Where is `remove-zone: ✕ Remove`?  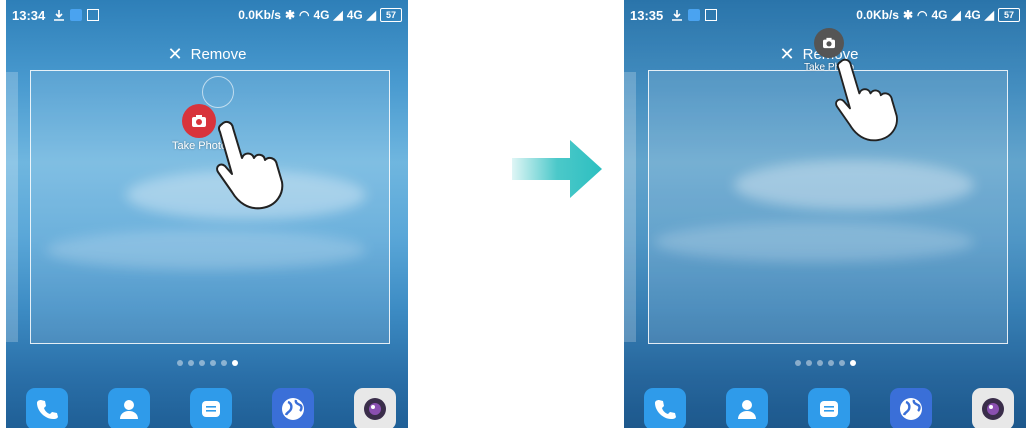
remove-zone: ✕ Remove is located at coordinates (207, 54).